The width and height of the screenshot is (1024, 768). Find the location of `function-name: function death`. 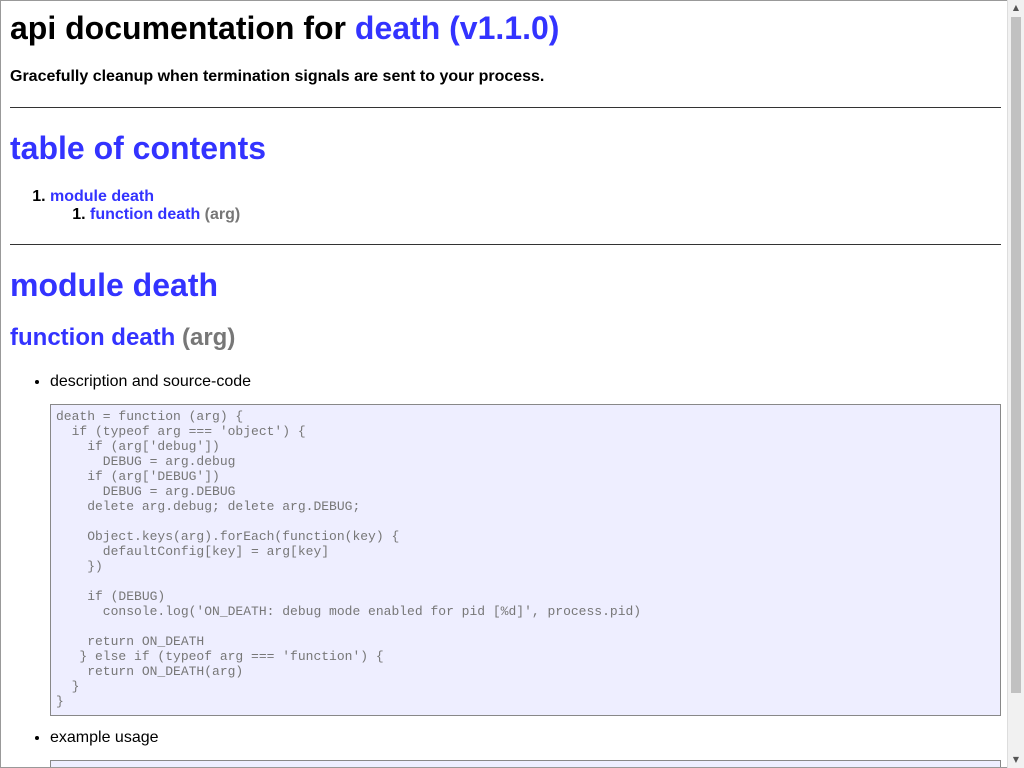

function-name: function death is located at coordinates (93, 337).